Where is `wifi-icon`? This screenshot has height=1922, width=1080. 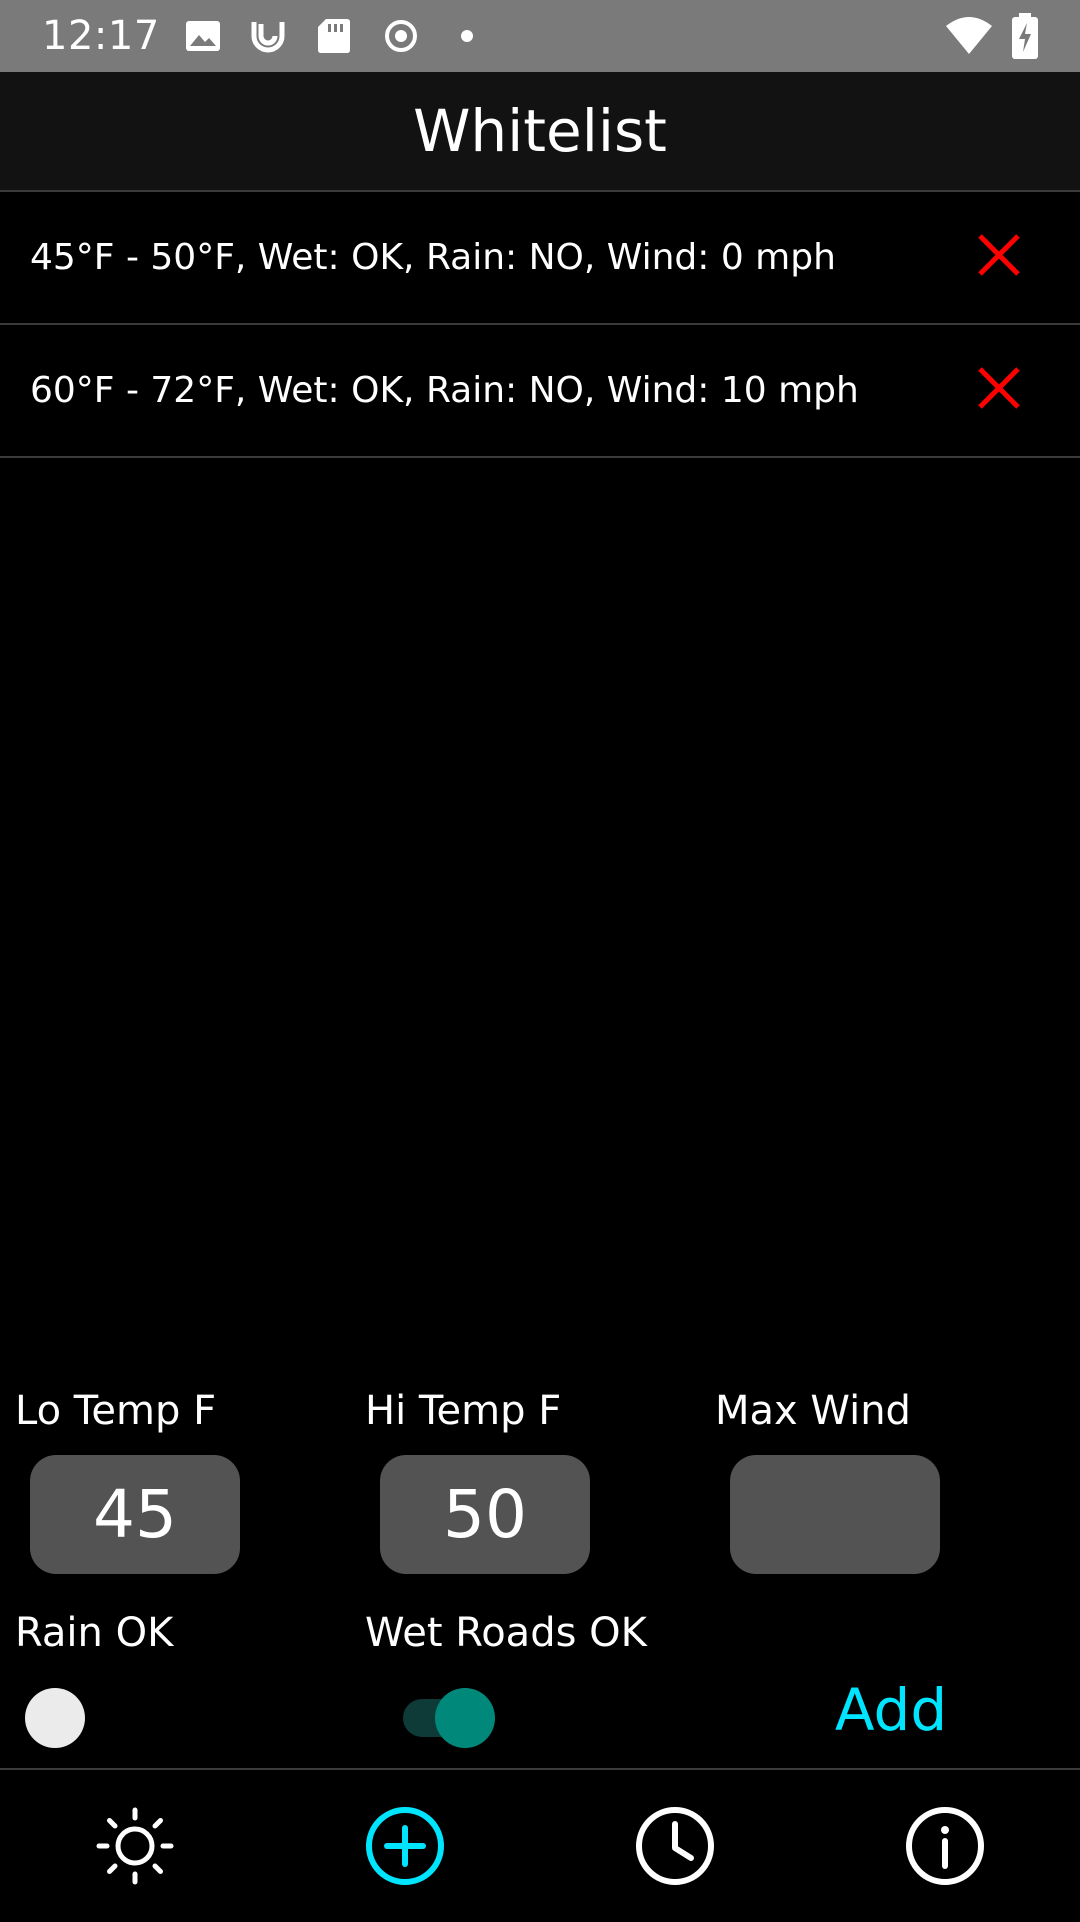 wifi-icon is located at coordinates (969, 35).